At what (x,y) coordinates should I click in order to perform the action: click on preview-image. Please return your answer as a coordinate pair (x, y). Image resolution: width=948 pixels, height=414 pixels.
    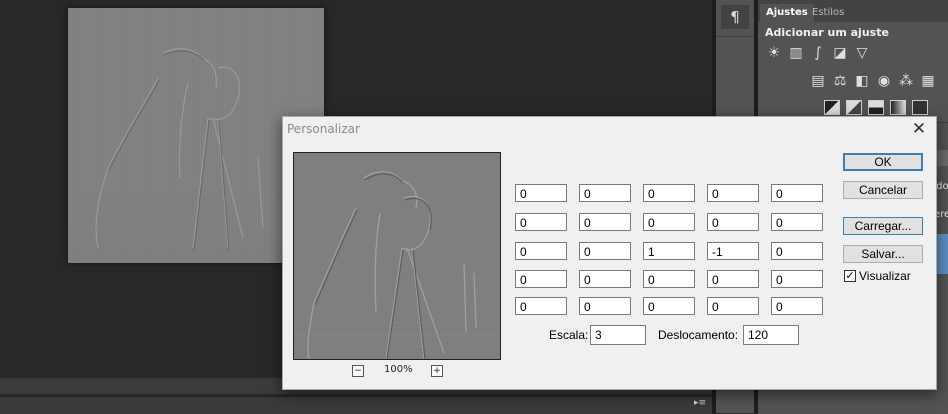
    Looking at the image, I should click on (397, 256).